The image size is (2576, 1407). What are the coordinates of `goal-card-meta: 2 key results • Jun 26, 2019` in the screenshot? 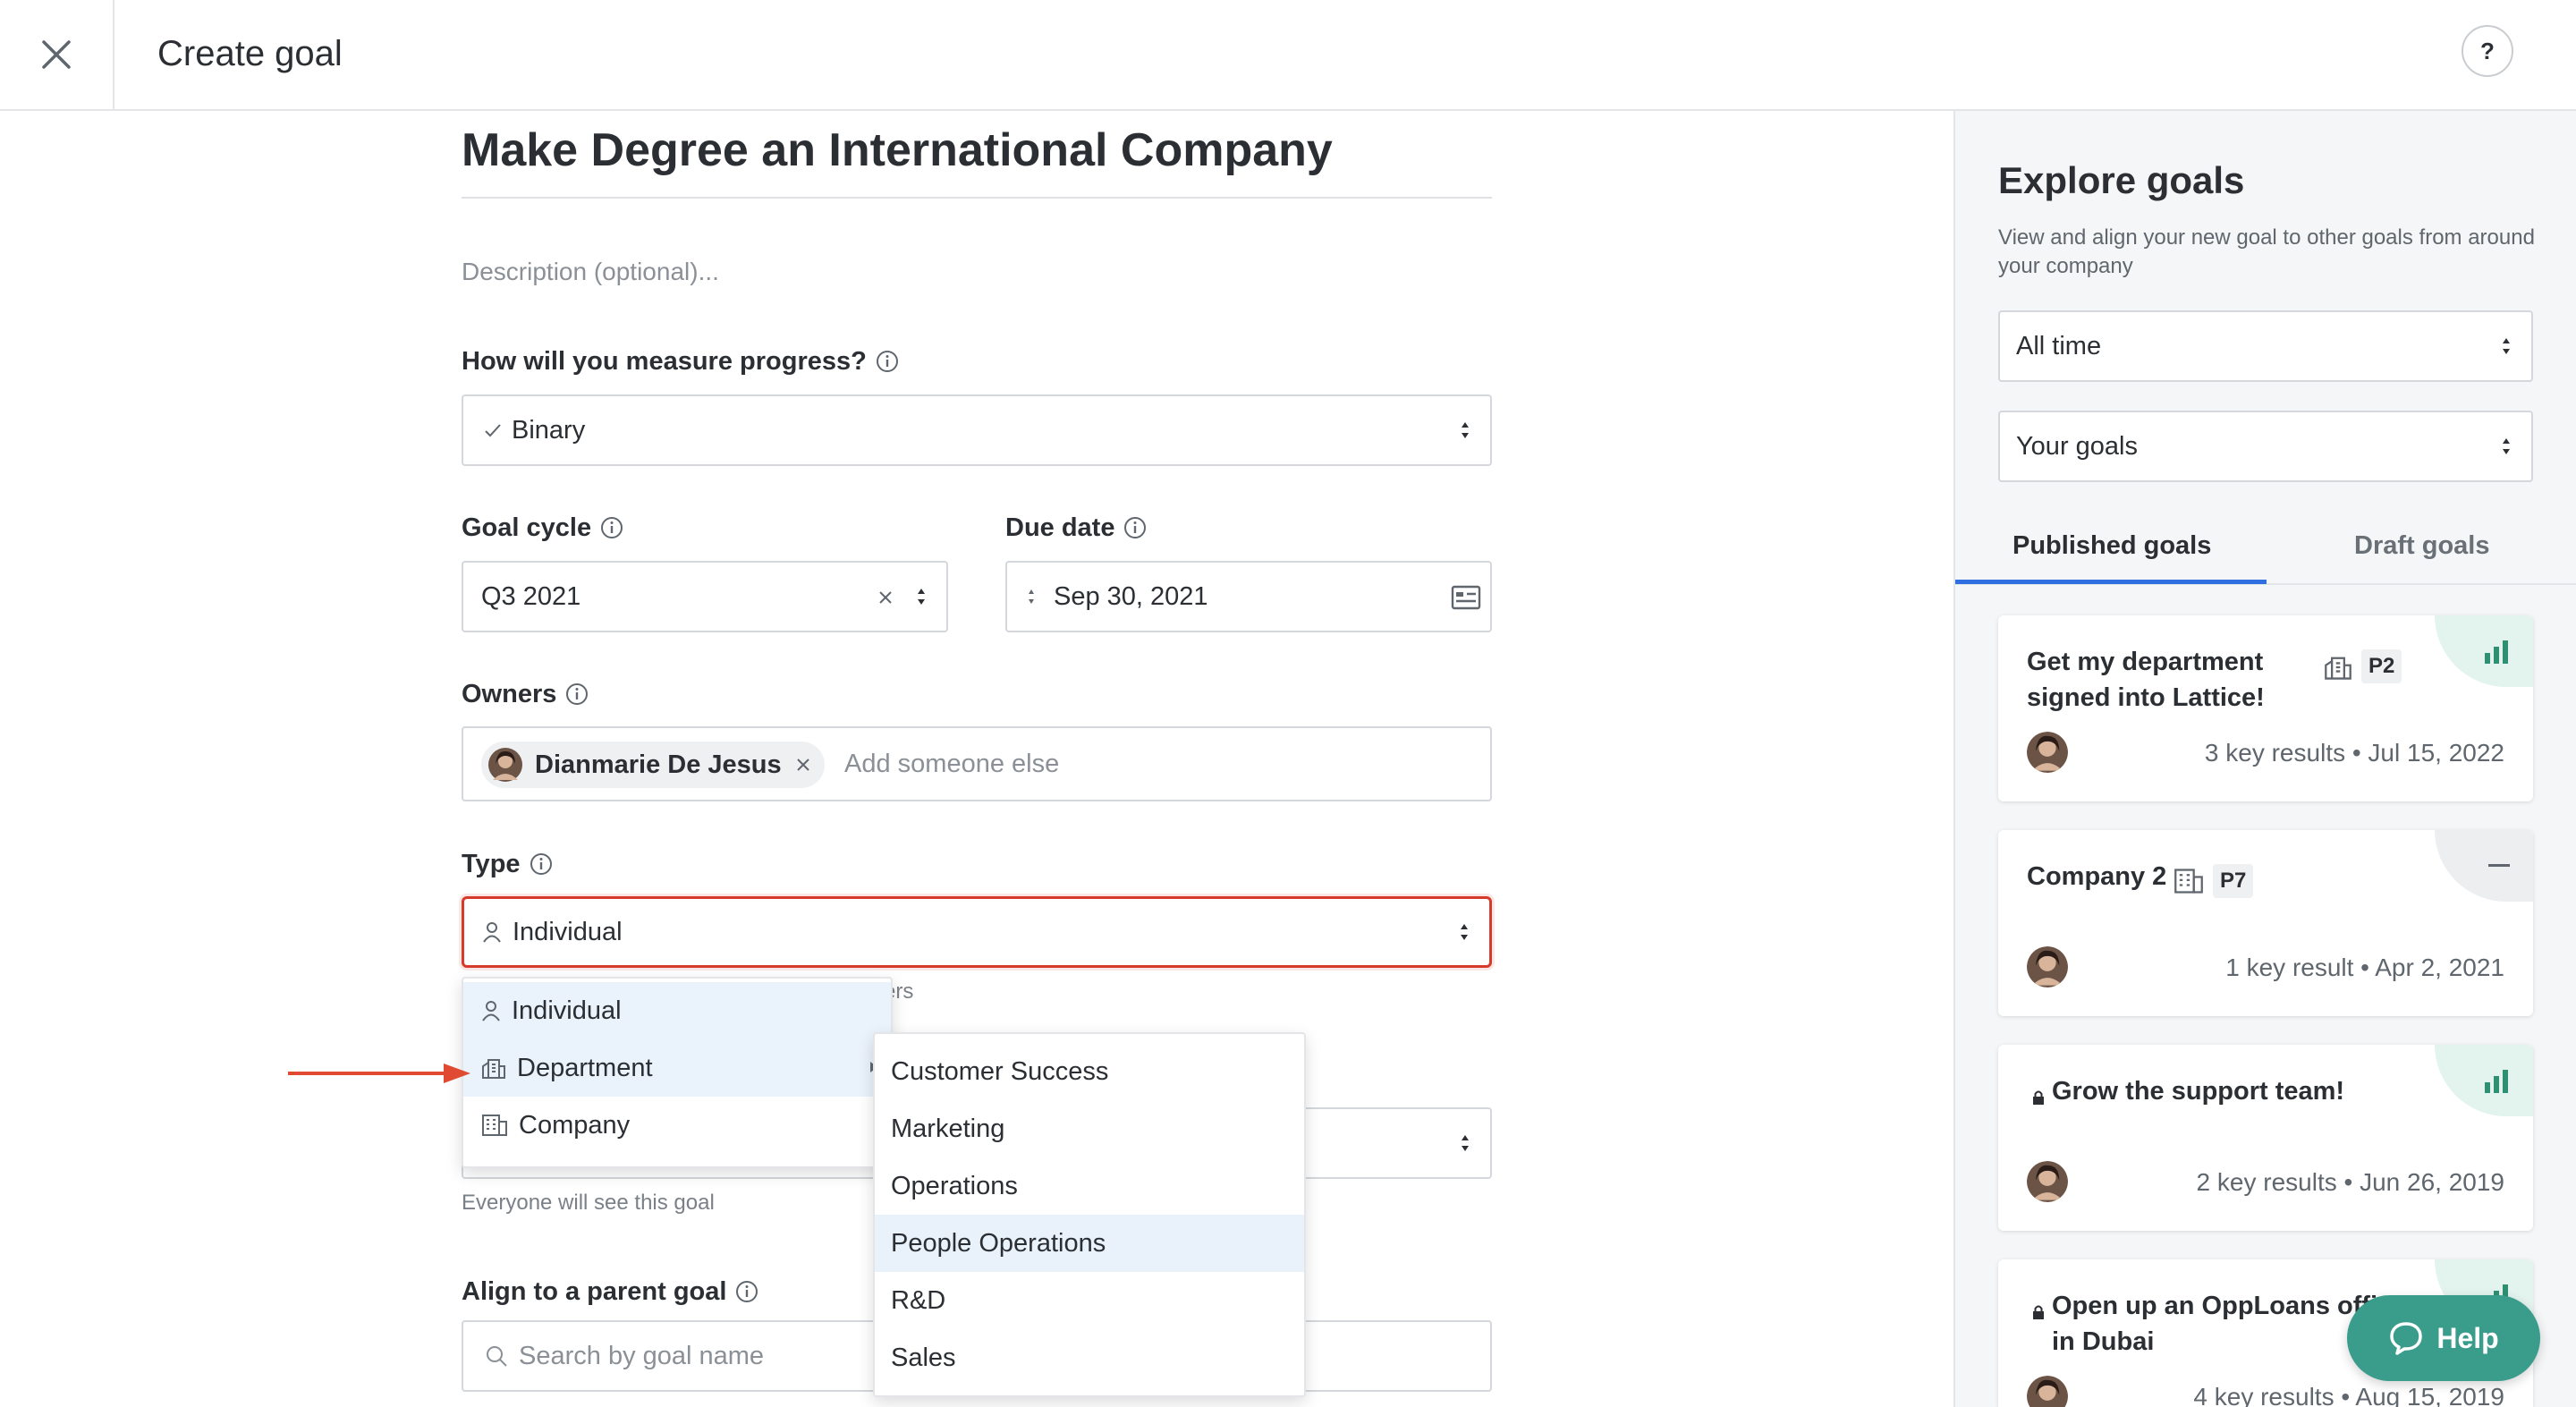 It's located at (2350, 1182).